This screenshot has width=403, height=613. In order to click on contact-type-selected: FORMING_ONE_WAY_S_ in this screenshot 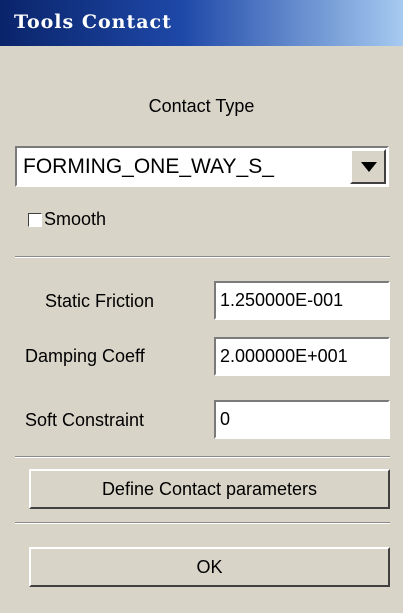, I will do `click(148, 166)`.